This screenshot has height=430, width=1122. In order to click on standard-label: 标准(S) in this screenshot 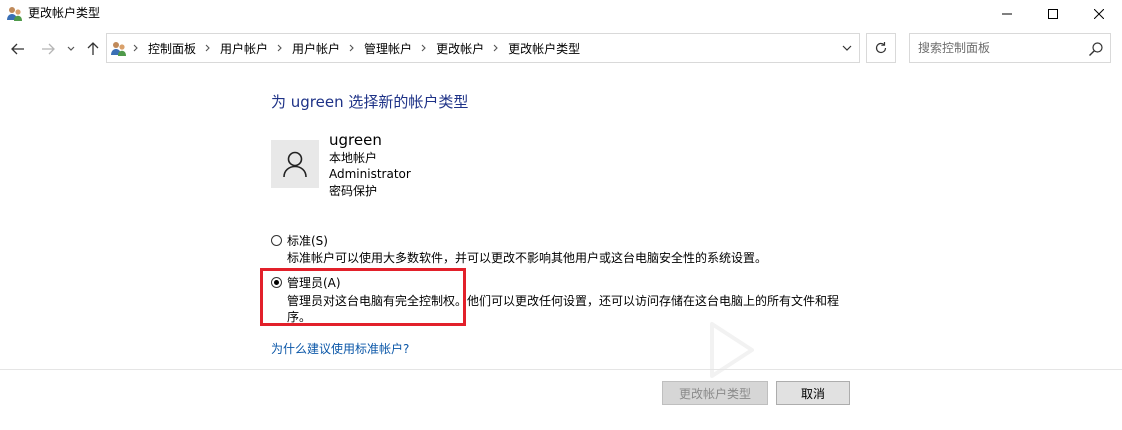, I will do `click(307, 241)`.